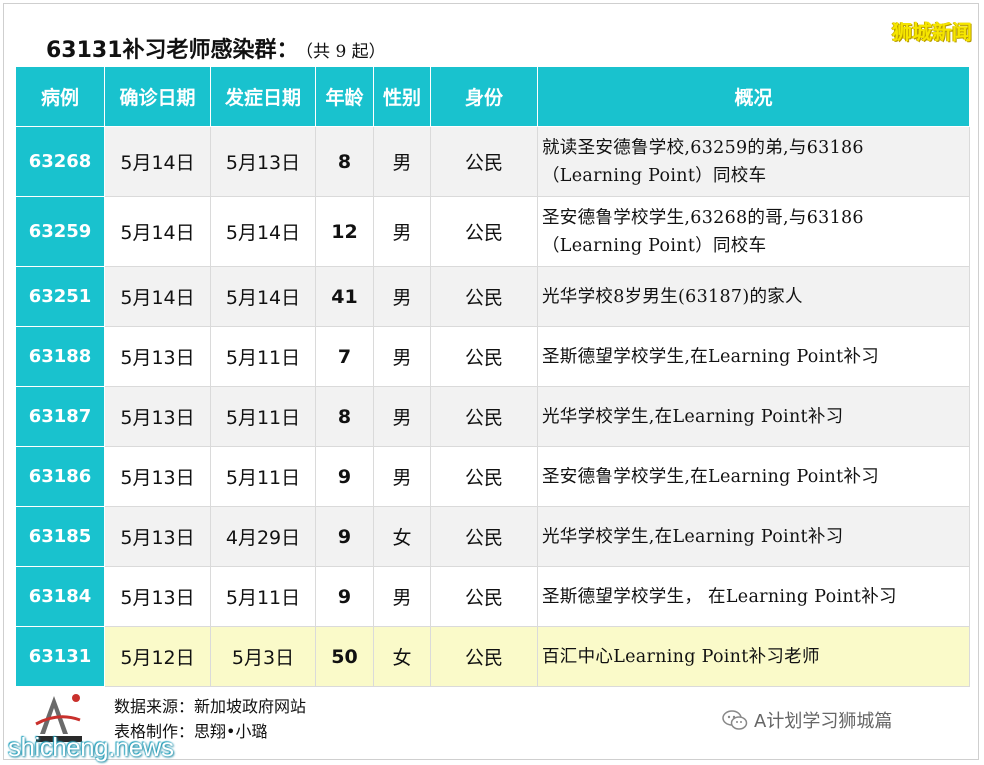 This screenshot has width=984, height=765. What do you see at coordinates (344, 656) in the screenshot?
I see `age: 50` at bounding box center [344, 656].